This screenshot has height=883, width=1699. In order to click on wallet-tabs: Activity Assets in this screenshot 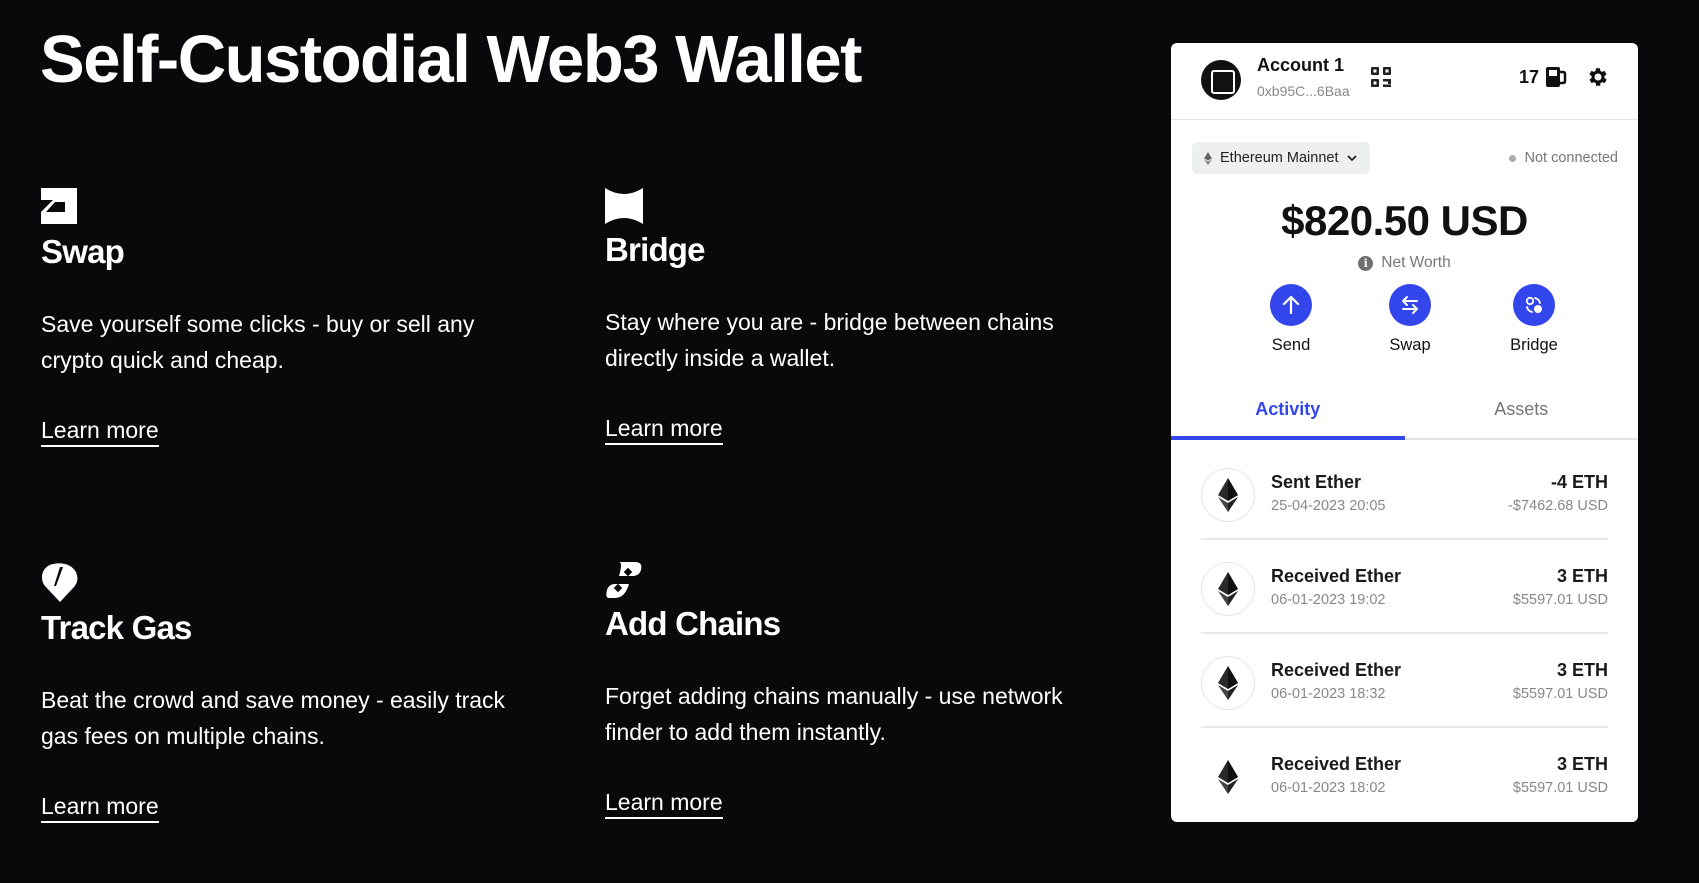, I will do `click(1404, 412)`.